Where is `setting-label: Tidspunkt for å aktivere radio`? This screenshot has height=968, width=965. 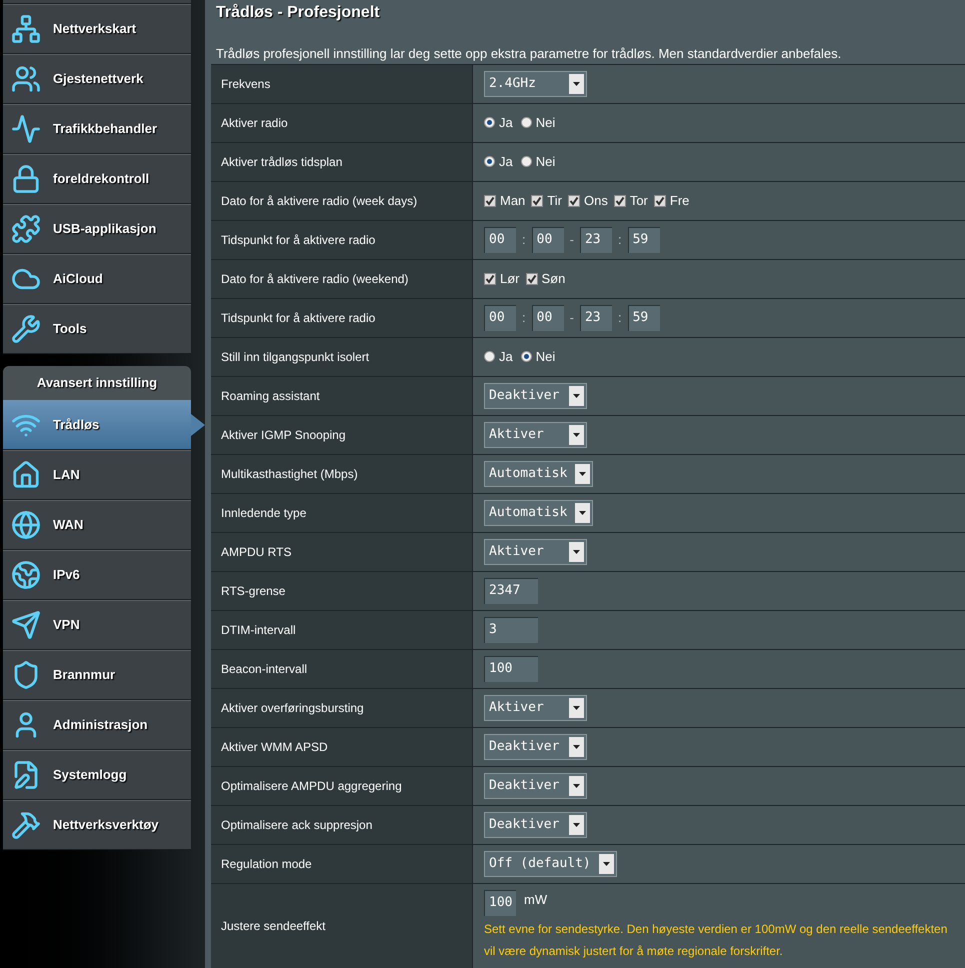 setting-label: Tidspunkt for å aktivere radio is located at coordinates (342, 239).